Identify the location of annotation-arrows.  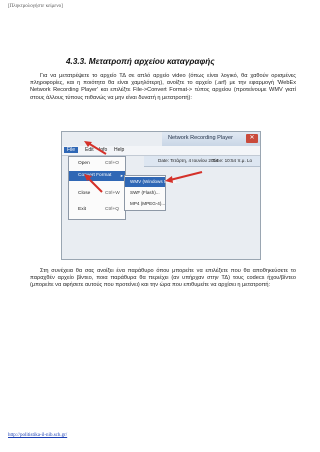
(143, 167).